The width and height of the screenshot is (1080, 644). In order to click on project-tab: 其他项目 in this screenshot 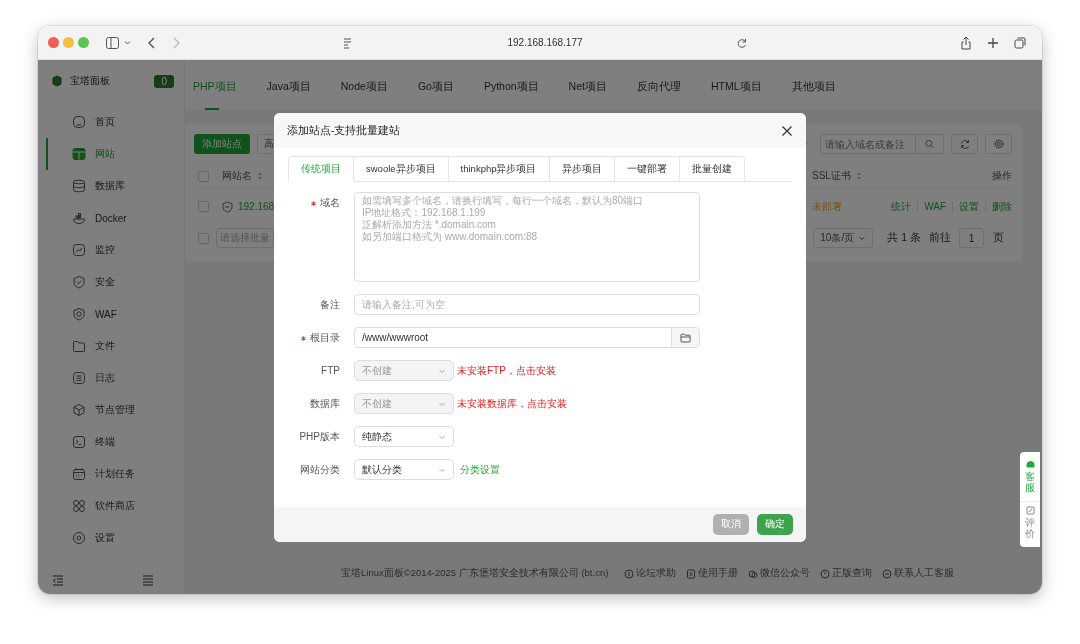, I will do `click(813, 93)`.